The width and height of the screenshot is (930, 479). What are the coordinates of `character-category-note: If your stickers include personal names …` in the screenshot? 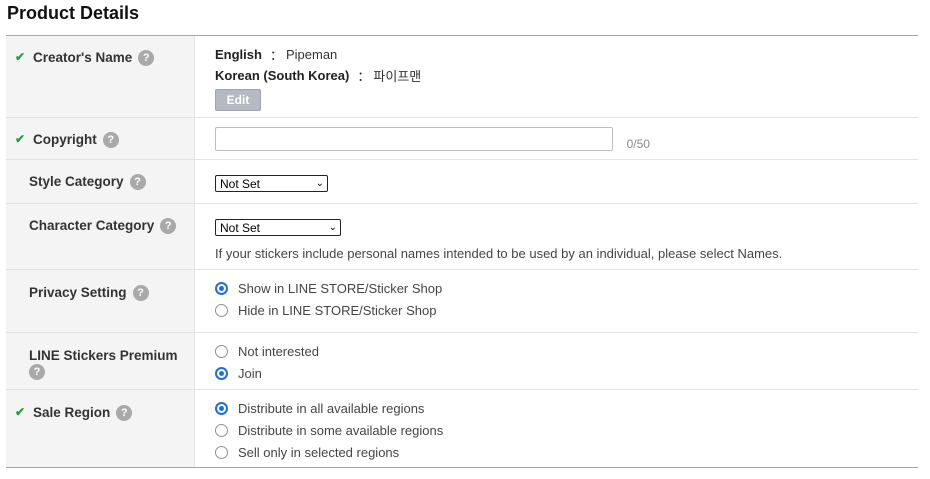 It's located at (499, 253).